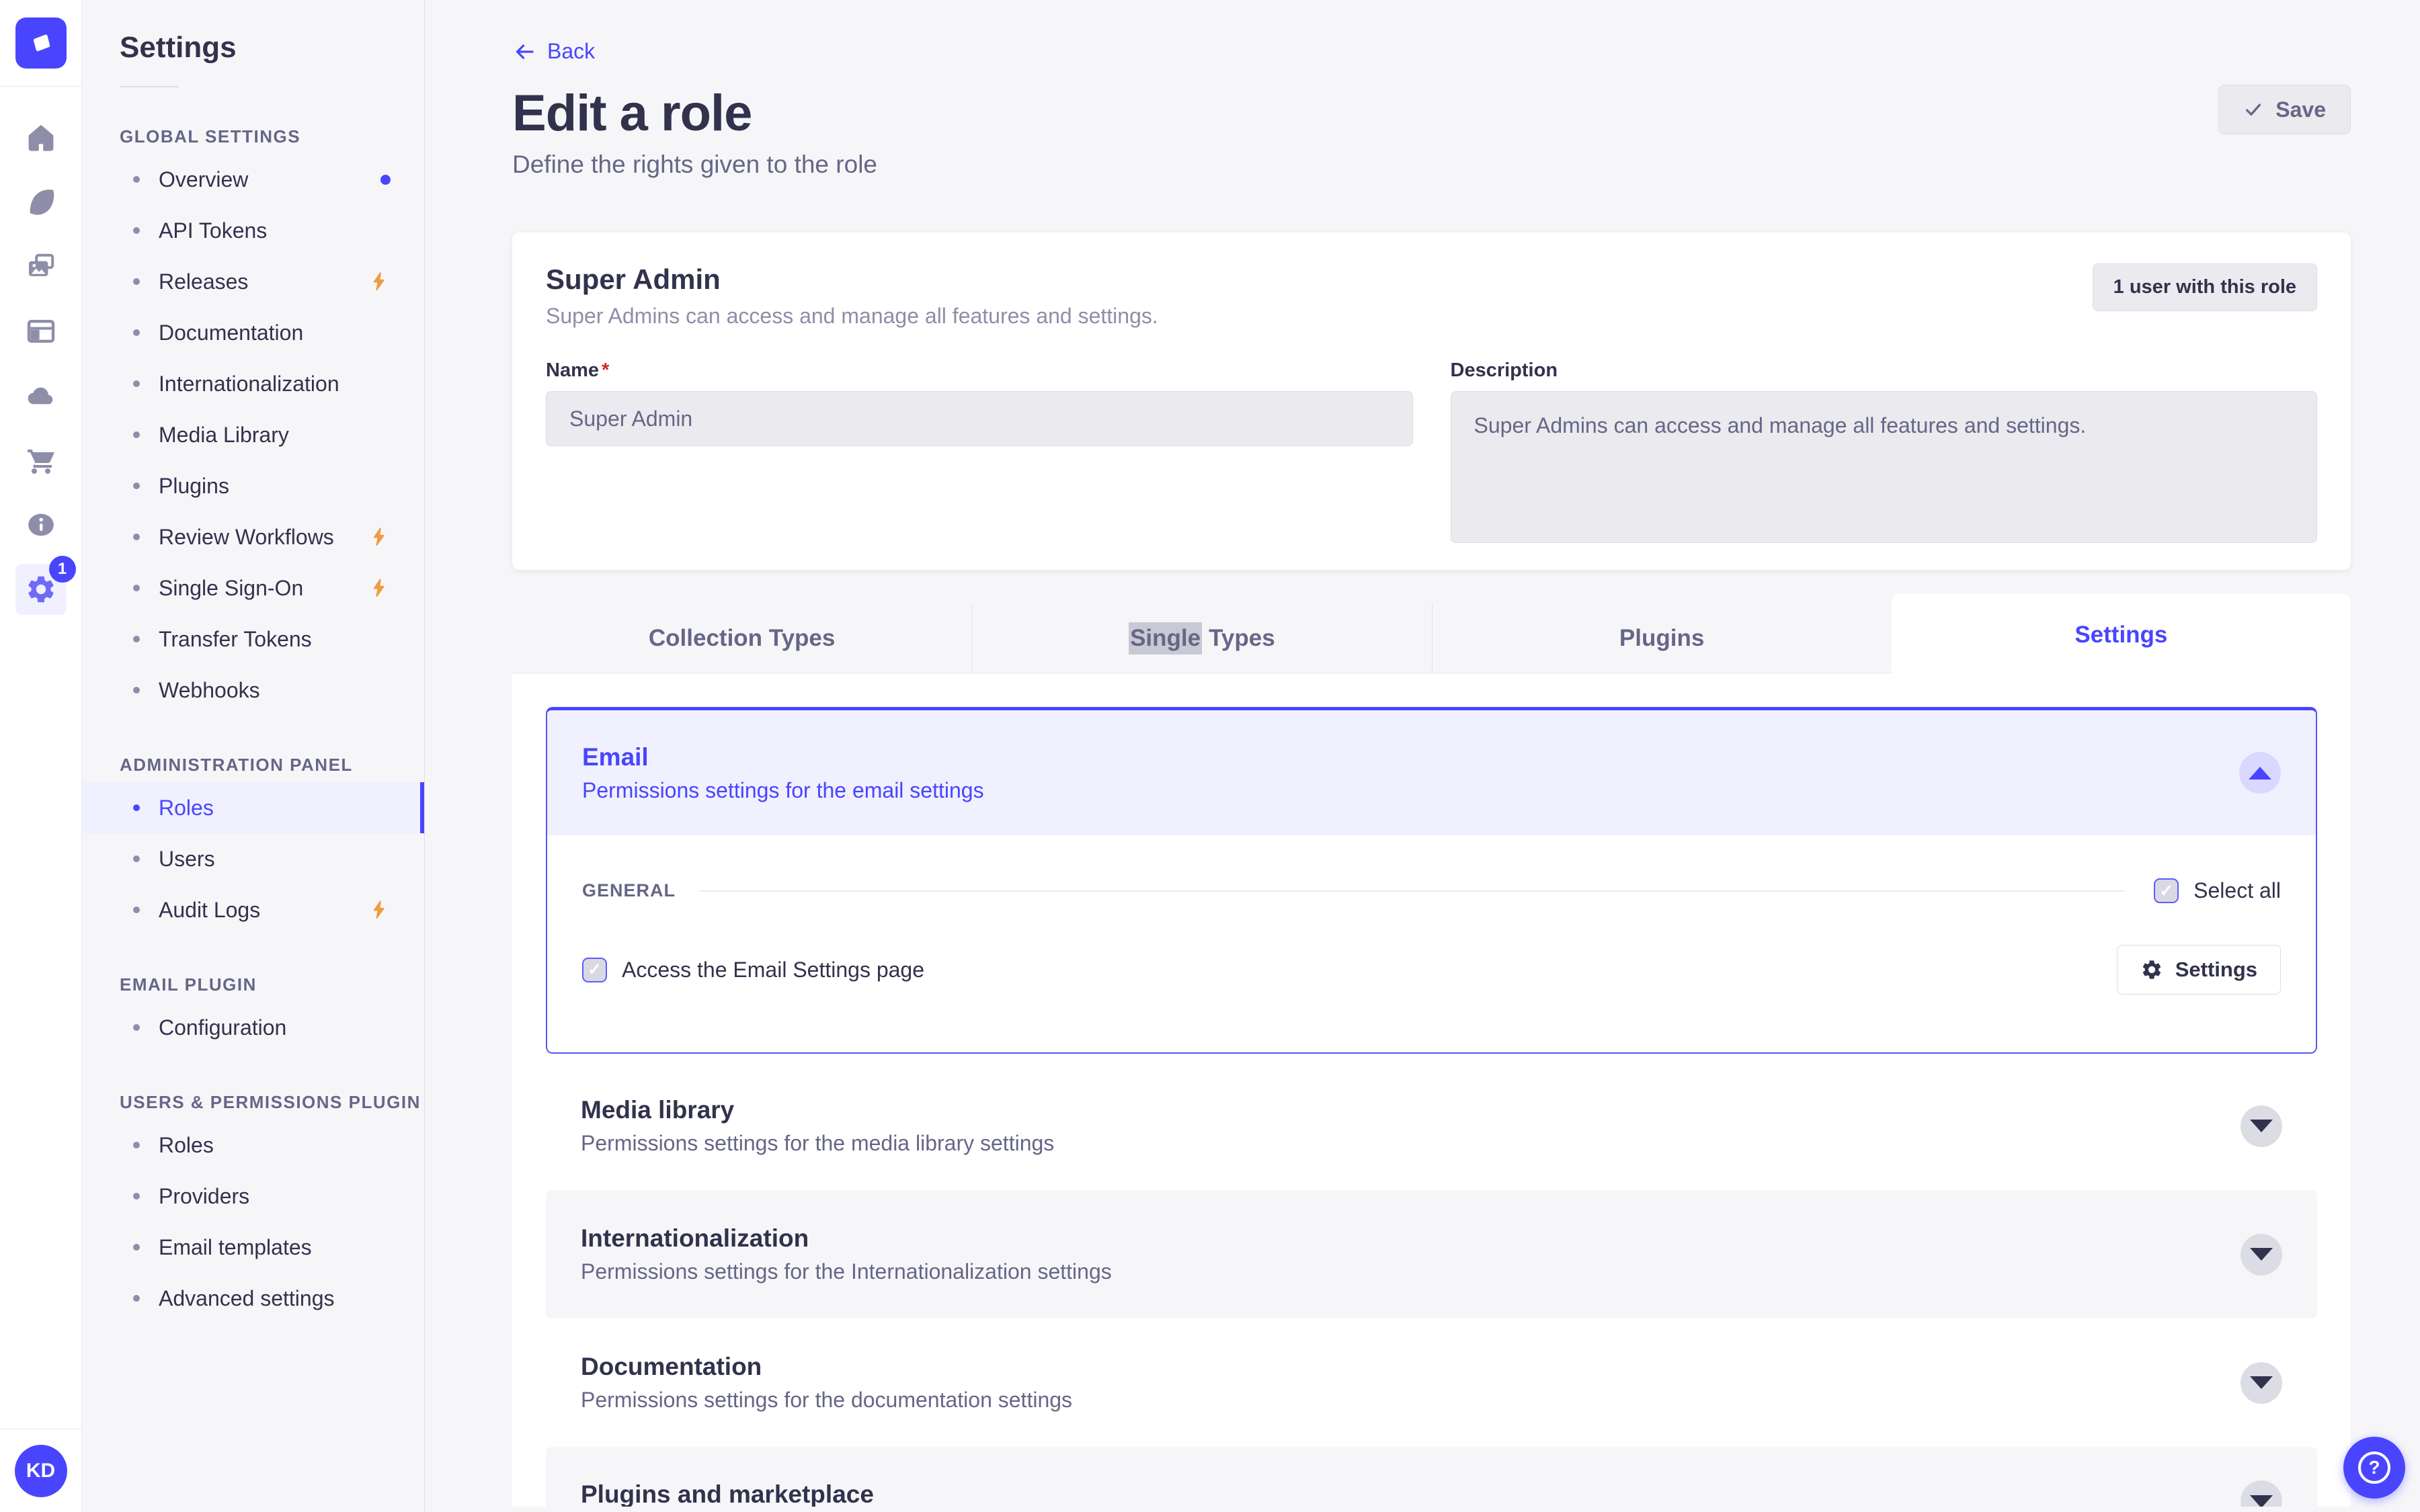  What do you see at coordinates (45, 585) in the screenshot?
I see `settings-gear-icon: 1` at bounding box center [45, 585].